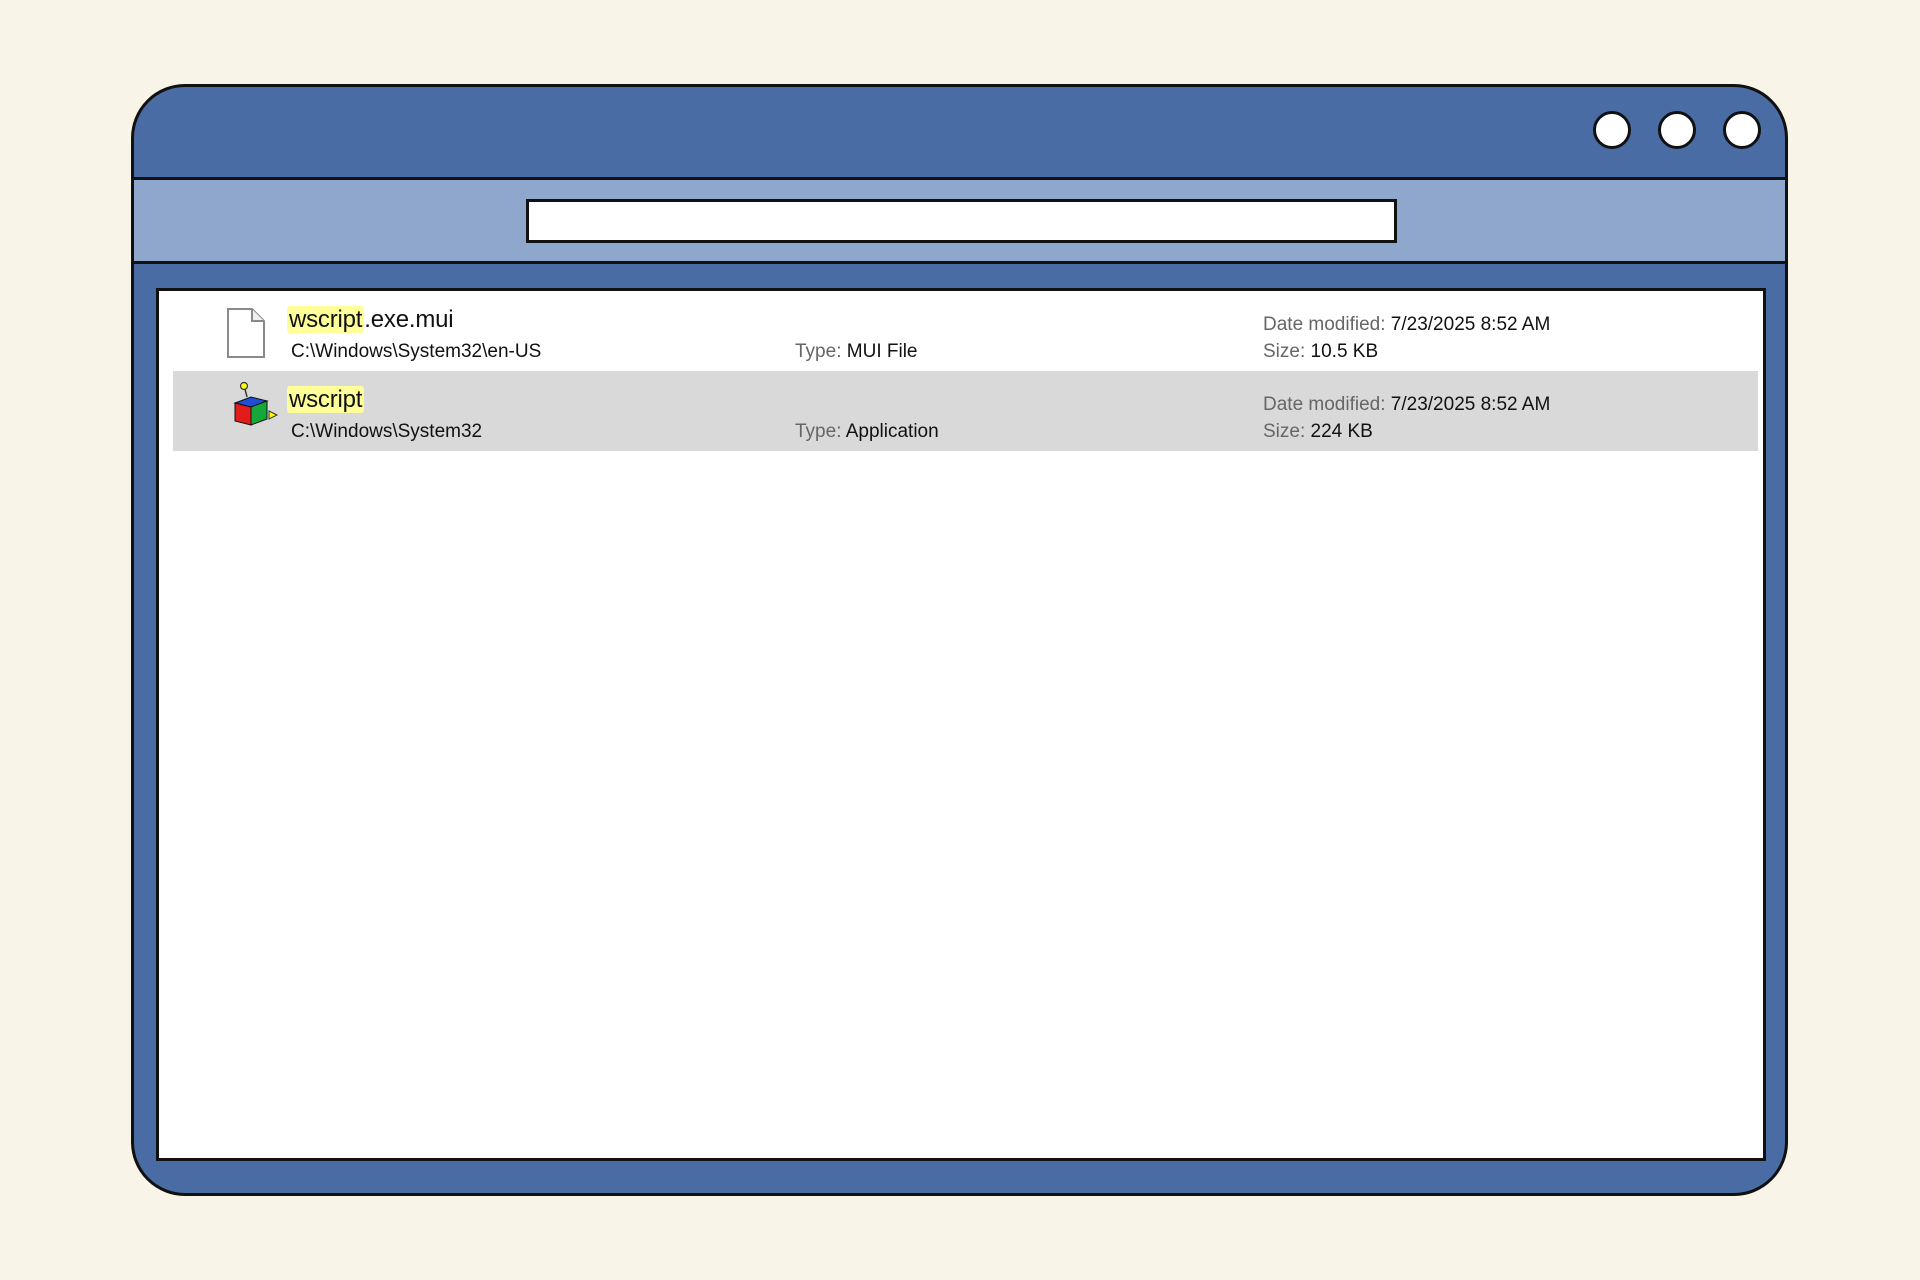 This screenshot has width=1920, height=1280. I want to click on result-path: C:\Windows\System32\en-US, so click(416, 351).